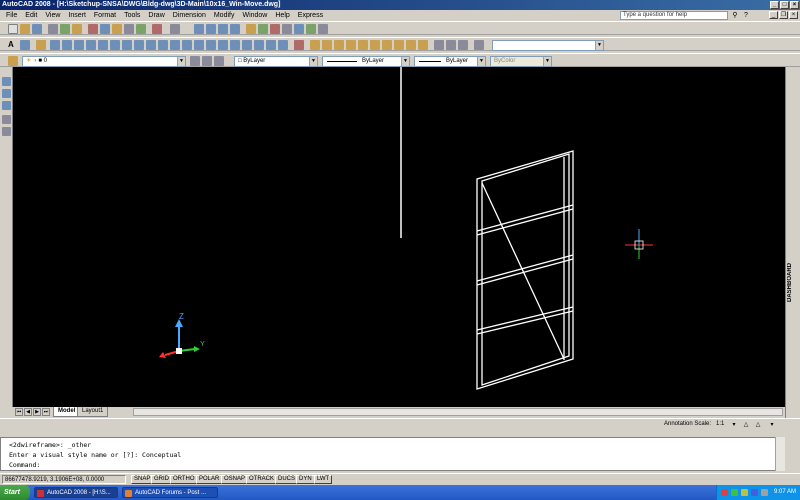 Image resolution: width=800 pixels, height=500 pixels. Describe the element at coordinates (305, 479) in the screenshot. I see `dyn-toggle: DYN` at that location.